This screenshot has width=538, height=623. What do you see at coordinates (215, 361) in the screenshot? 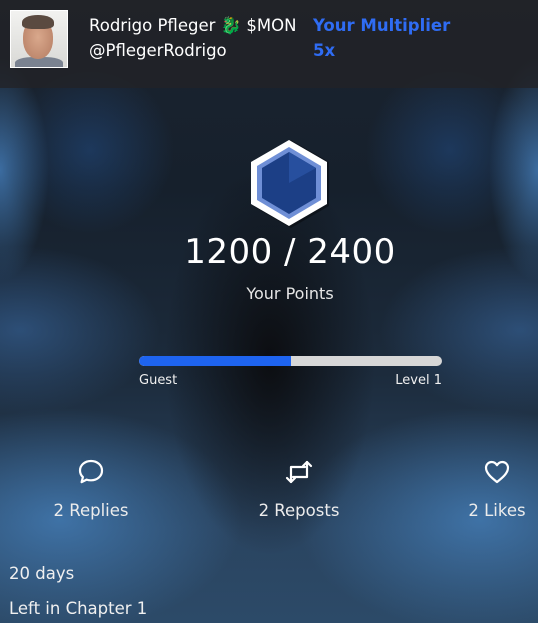
I see `progress-fill` at bounding box center [215, 361].